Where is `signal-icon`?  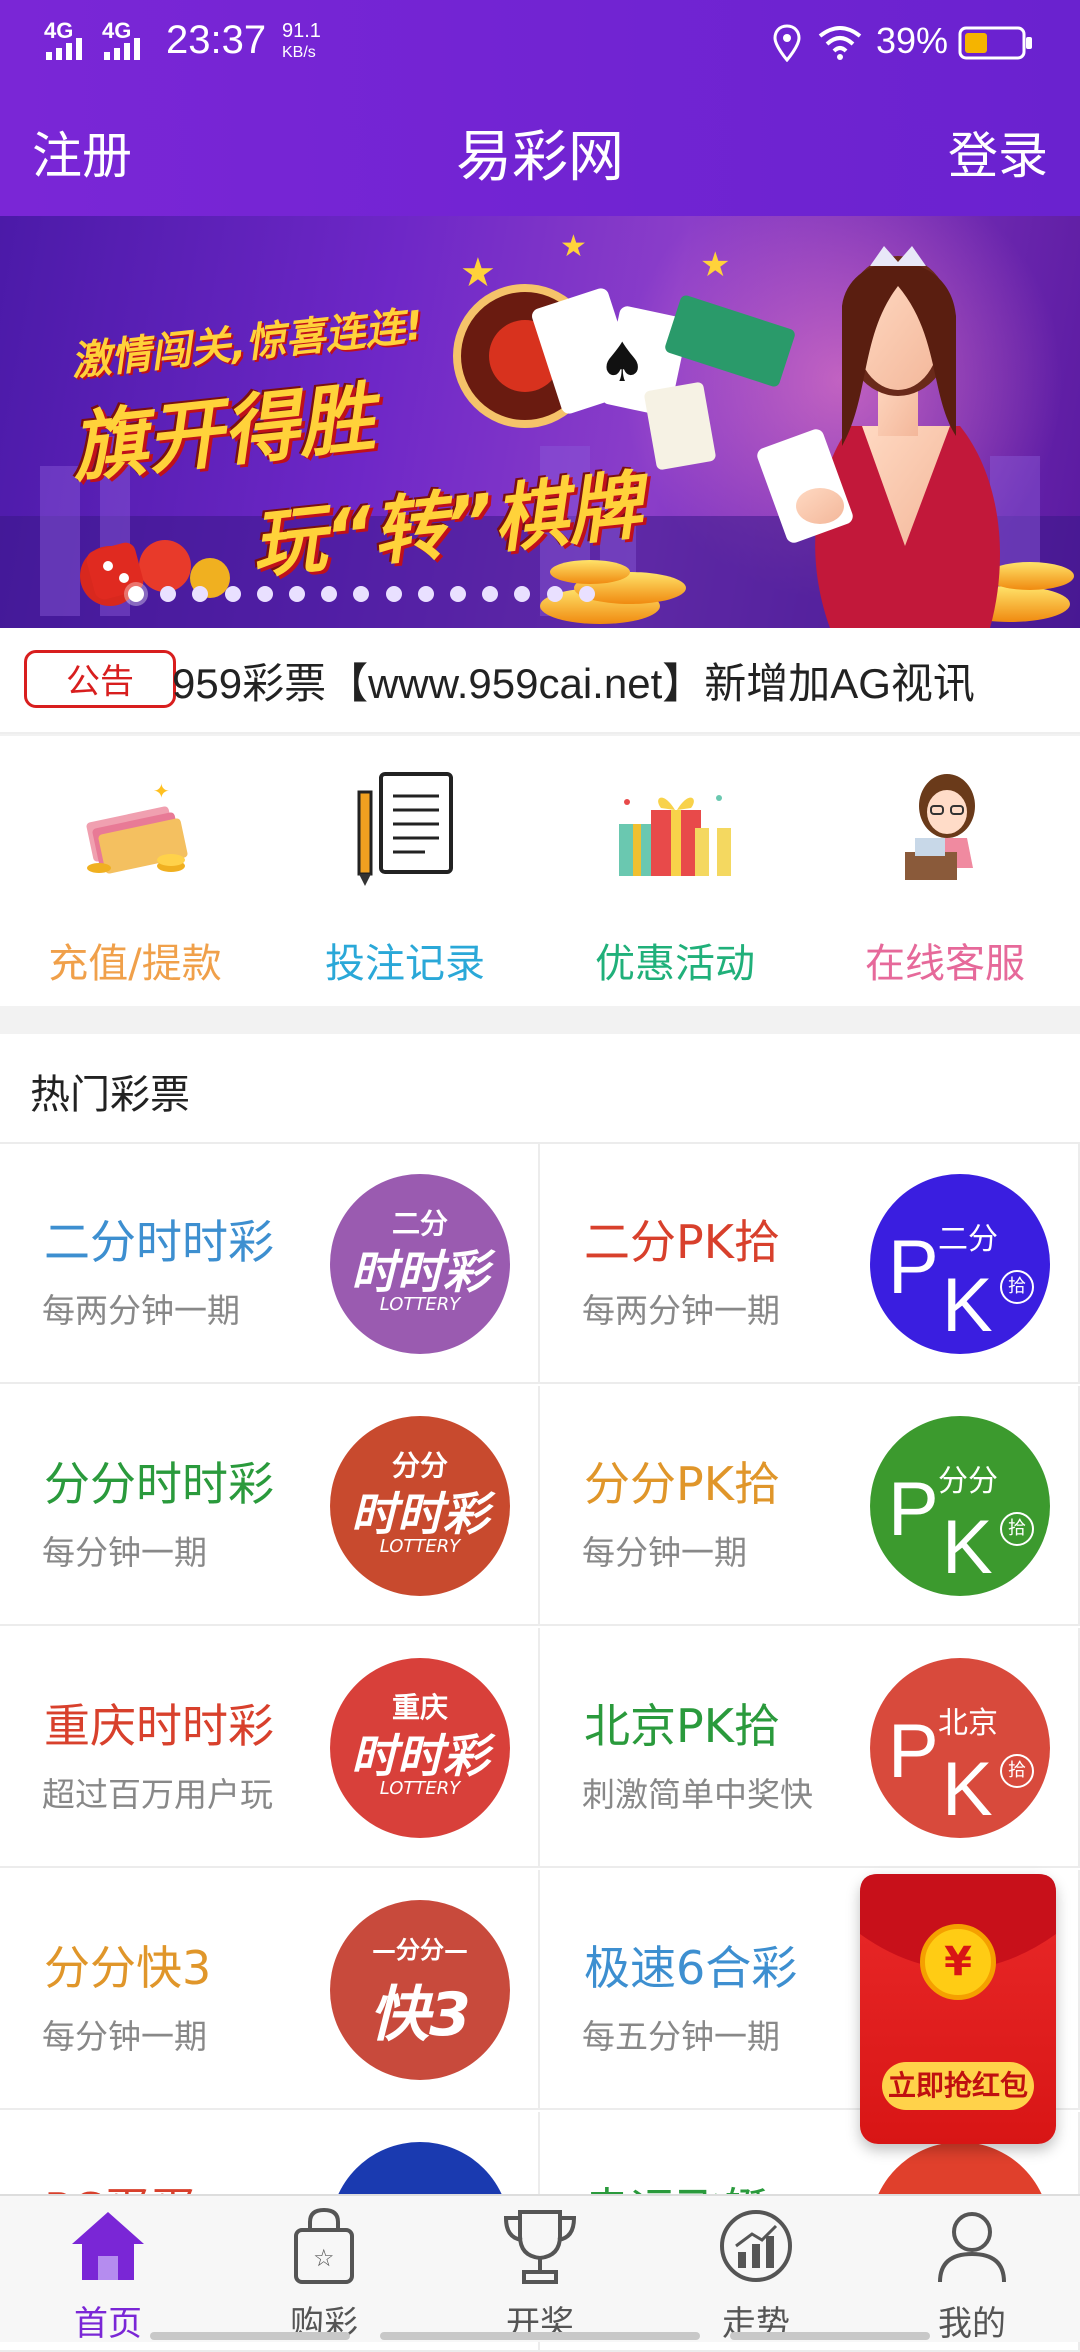 signal-icon is located at coordinates (64, 49).